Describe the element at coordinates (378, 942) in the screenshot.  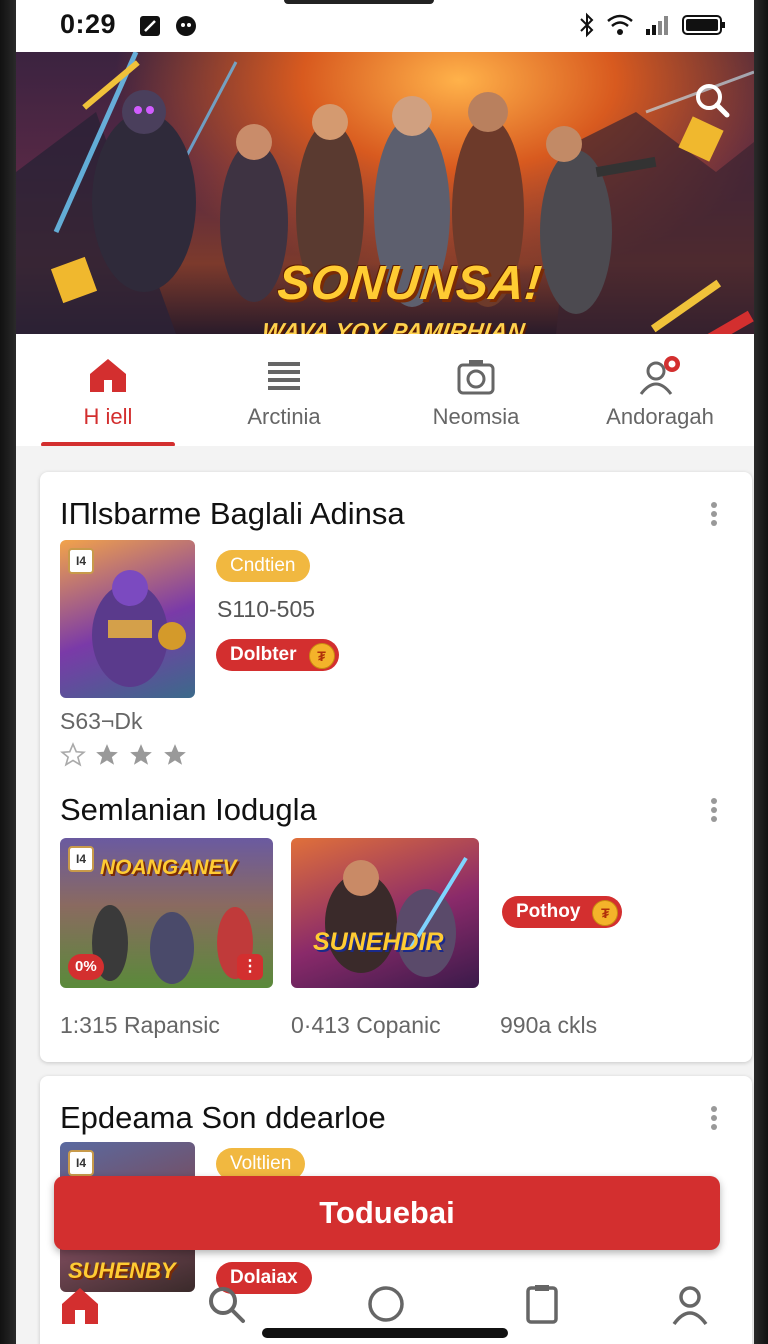
I see `thumbnail-title: SUNEHDIR` at that location.